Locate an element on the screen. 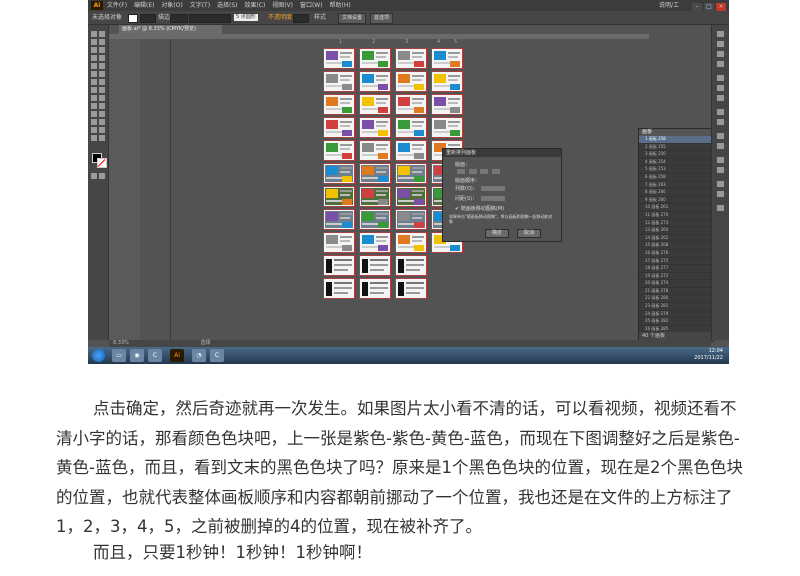  menu-view: 视图(V) is located at coordinates (282, 5).